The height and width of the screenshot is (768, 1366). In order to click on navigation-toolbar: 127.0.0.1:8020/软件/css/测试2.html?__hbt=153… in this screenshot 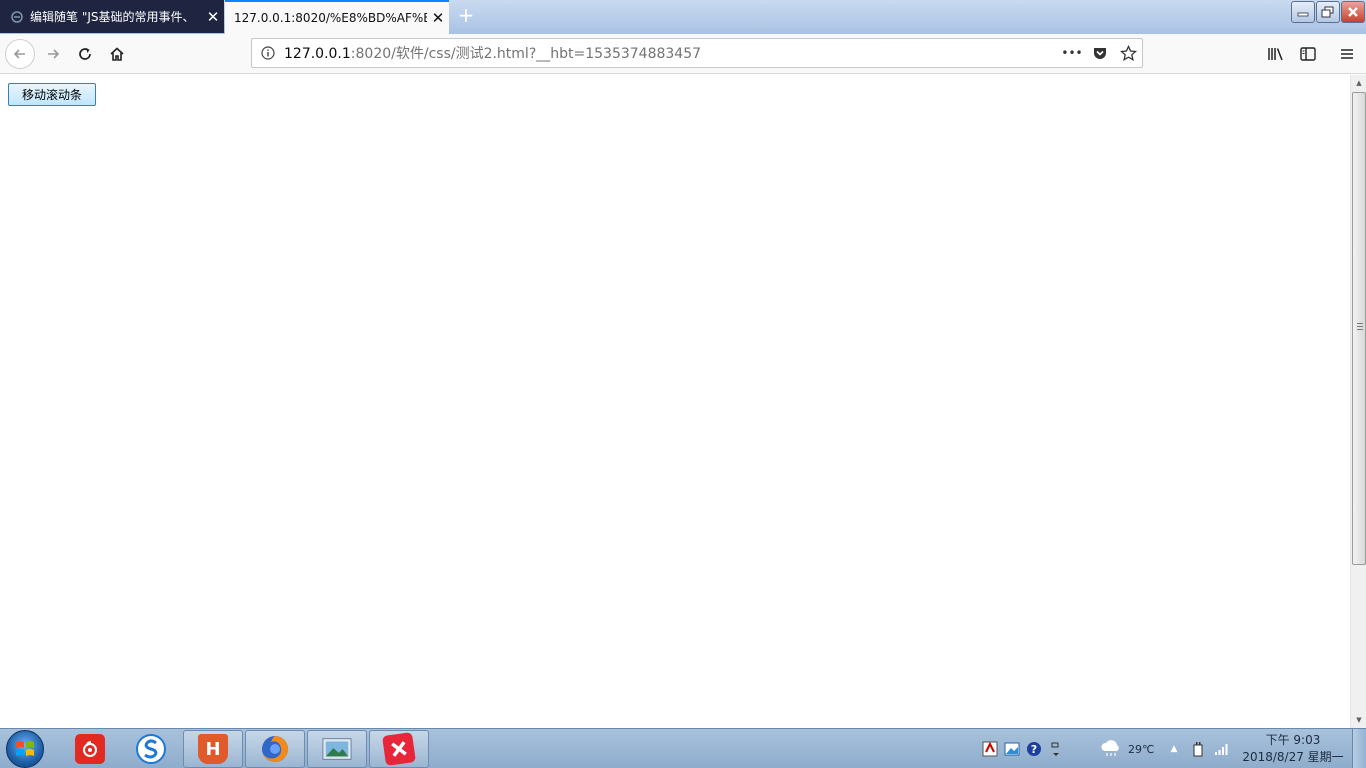, I will do `click(683, 54)`.